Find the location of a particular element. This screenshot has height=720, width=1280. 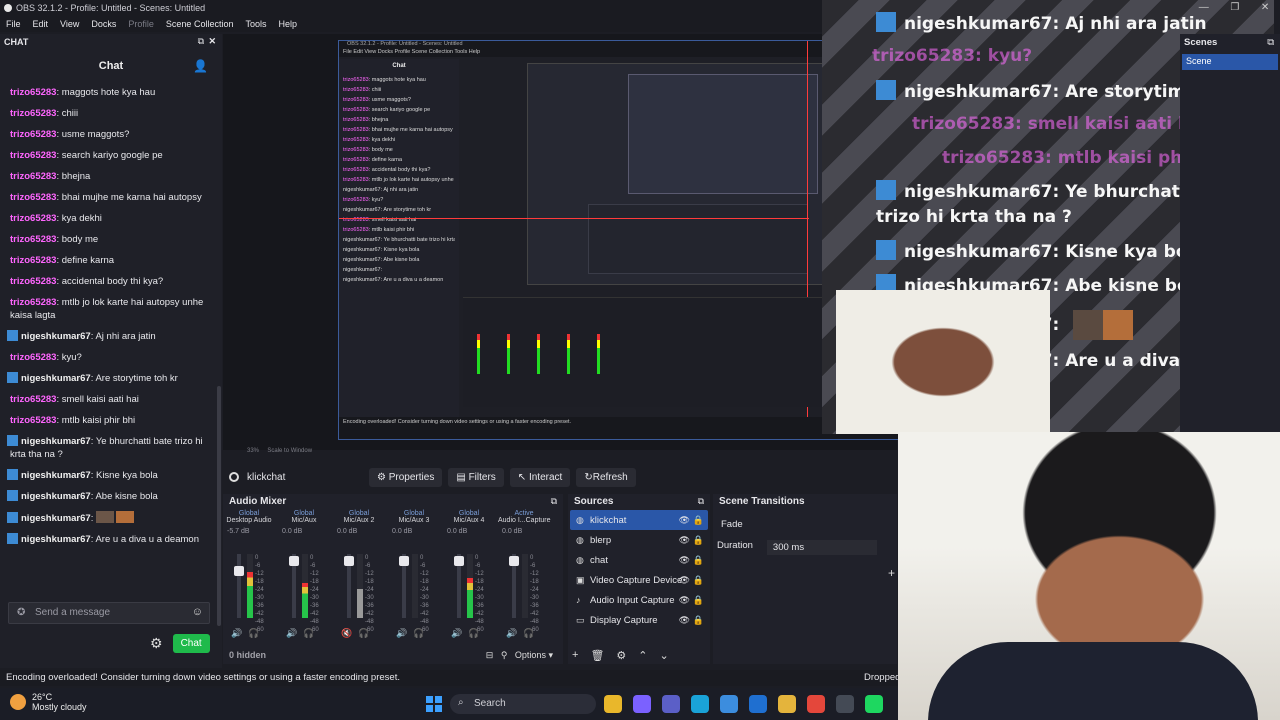

refresh-button: ↻Refresh is located at coordinates (606, 477).